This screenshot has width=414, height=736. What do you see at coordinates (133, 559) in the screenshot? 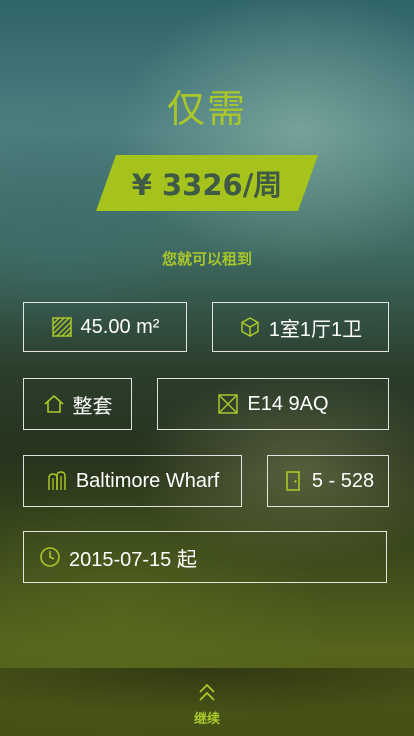
I see `date-value: 2015-07-15 起` at bounding box center [133, 559].